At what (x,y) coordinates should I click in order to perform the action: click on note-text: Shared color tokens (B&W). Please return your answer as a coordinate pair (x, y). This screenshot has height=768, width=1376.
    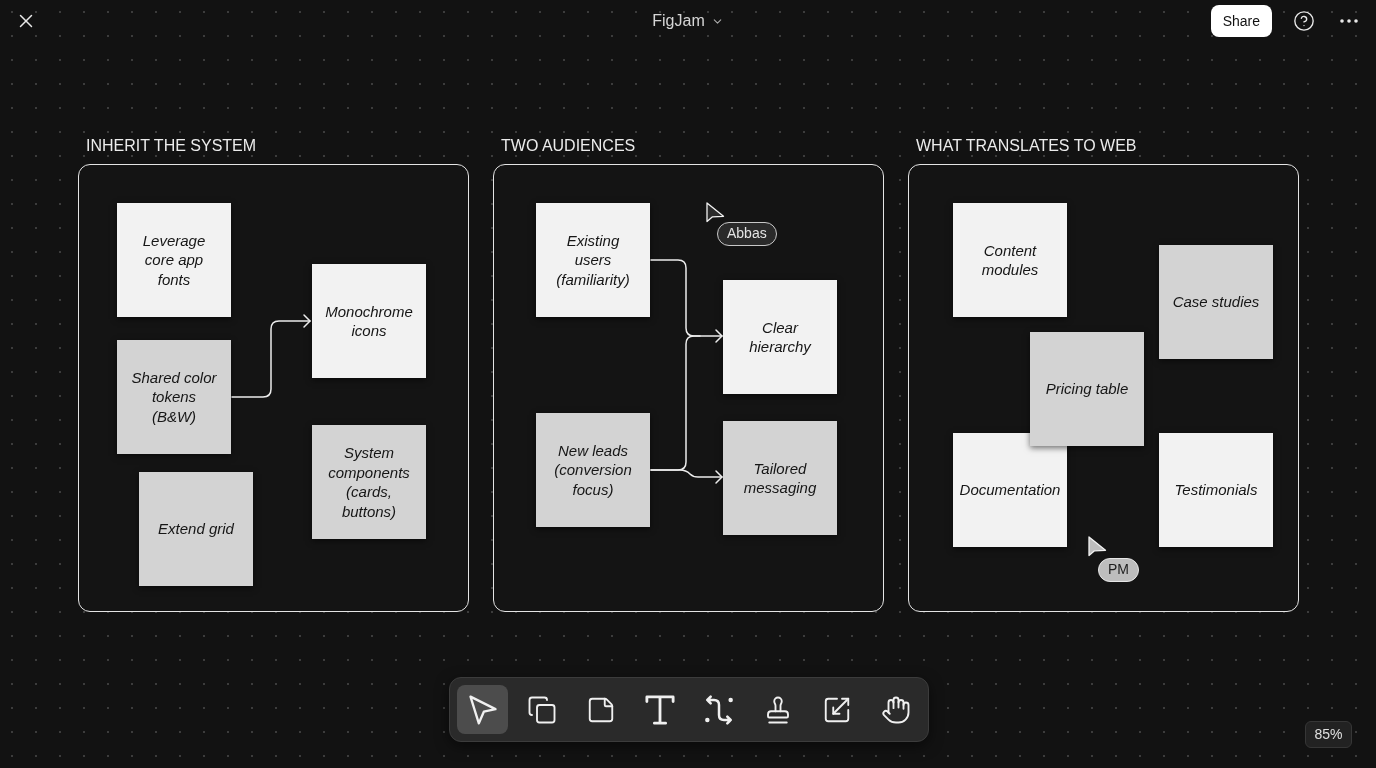
    Looking at the image, I should click on (174, 397).